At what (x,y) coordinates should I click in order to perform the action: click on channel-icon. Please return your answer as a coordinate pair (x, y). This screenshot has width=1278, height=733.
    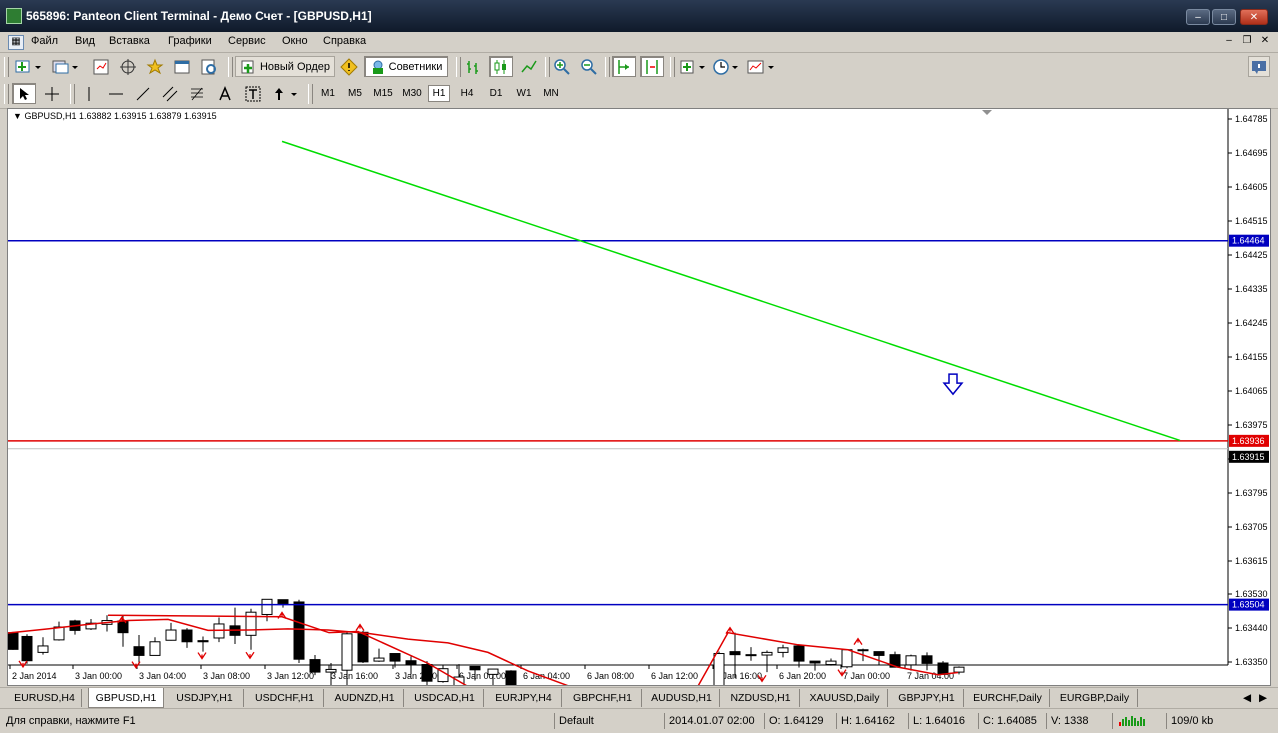
    Looking at the image, I should click on (170, 93).